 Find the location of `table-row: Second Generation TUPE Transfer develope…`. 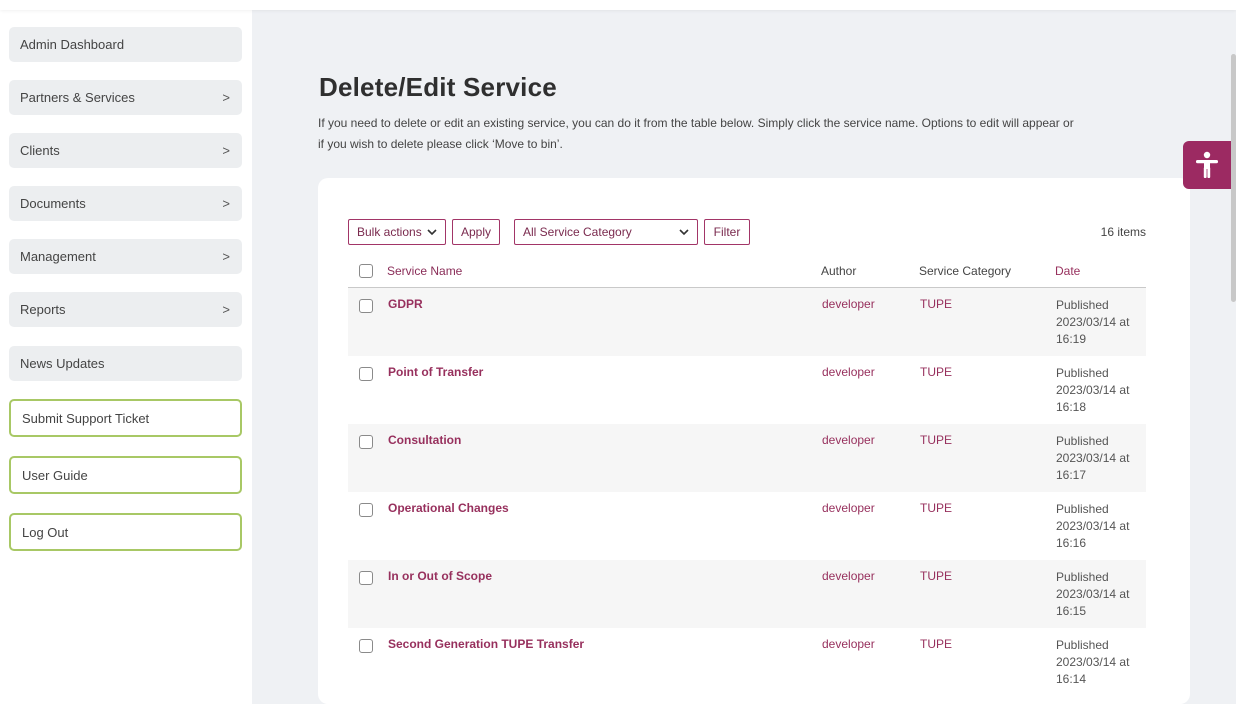

table-row: Second Generation TUPE Transfer develope… is located at coordinates (747, 662).